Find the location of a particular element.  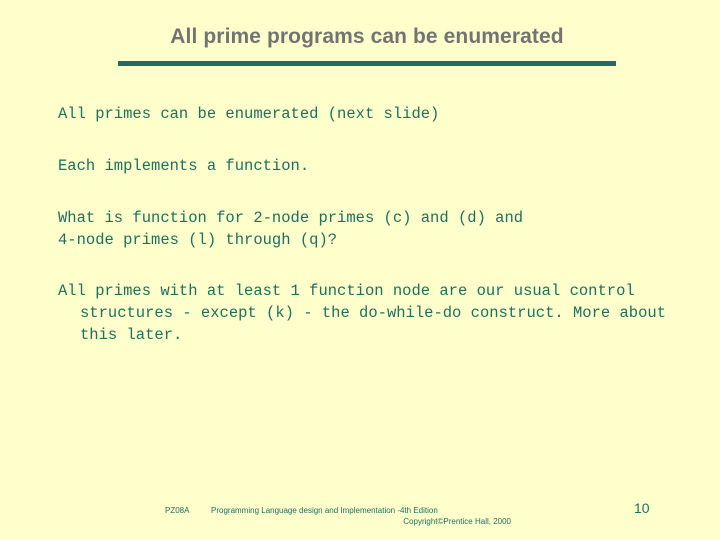

page-title: All prime programs can be enumerated is located at coordinates (367, 36).